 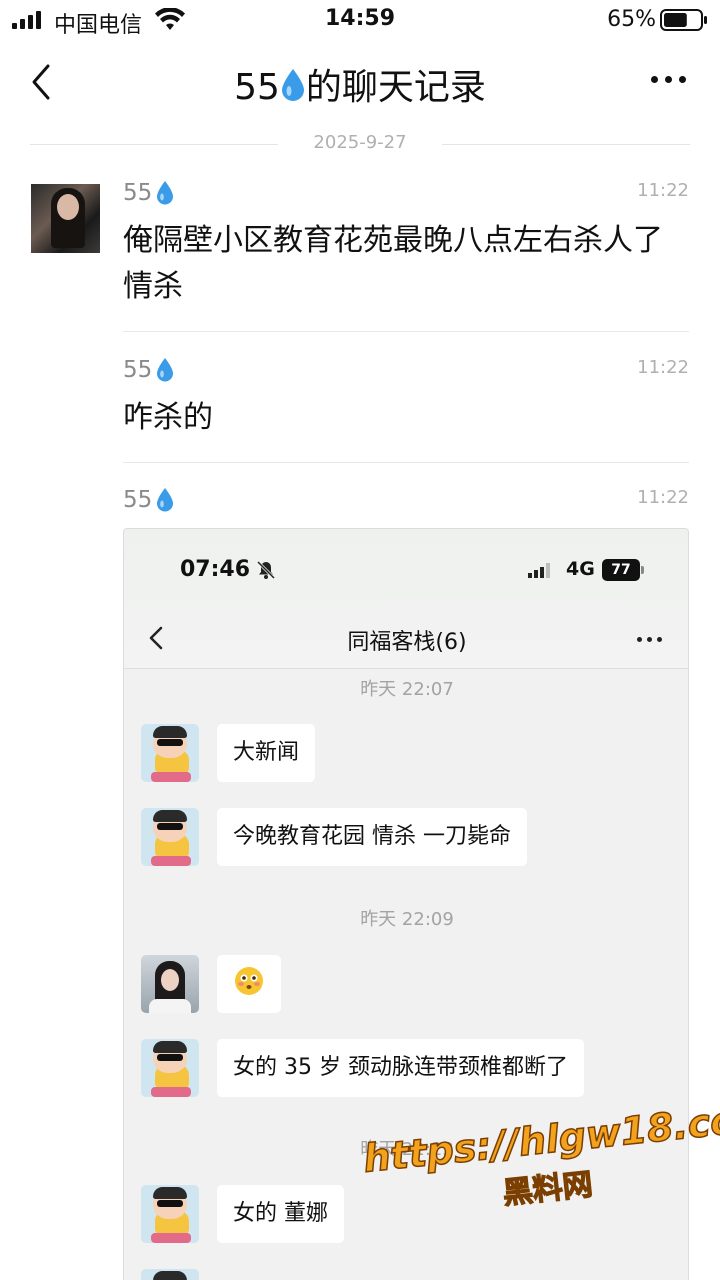 I want to click on girl-avatar, so click(x=170, y=984).